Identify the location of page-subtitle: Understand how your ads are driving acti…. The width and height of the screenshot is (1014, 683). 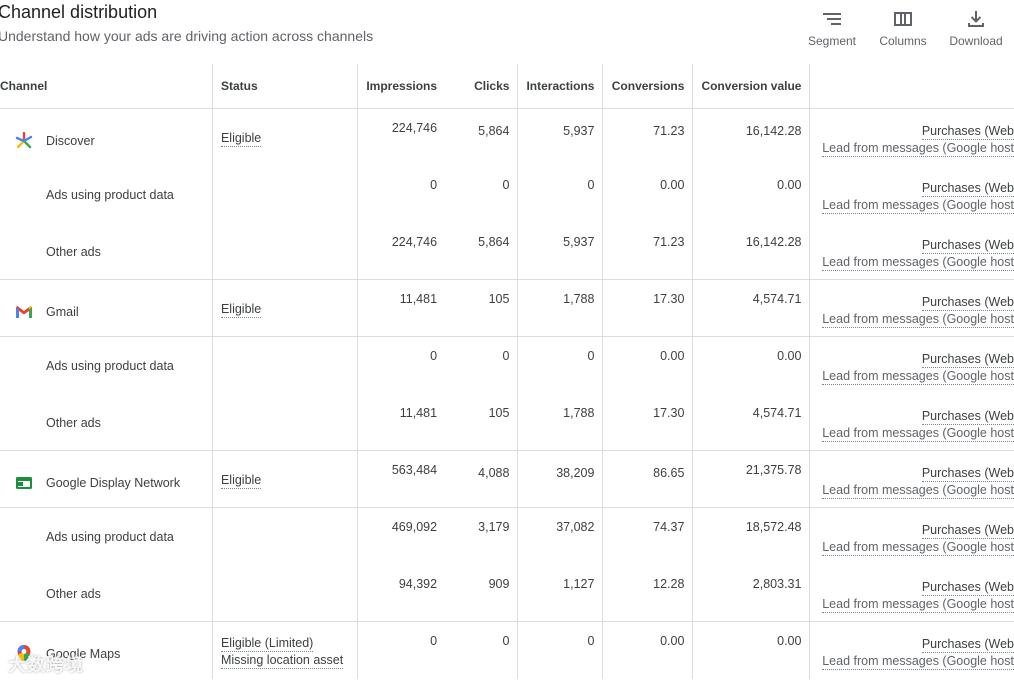
(187, 36).